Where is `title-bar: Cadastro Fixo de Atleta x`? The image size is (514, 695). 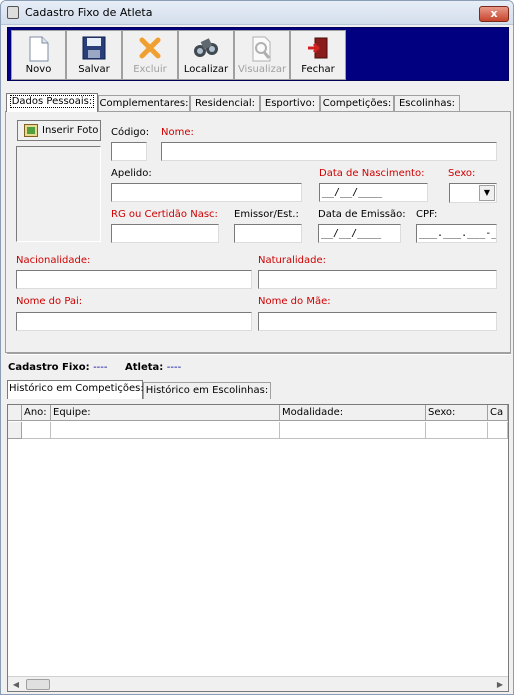
title-bar: Cadastro Fixo de Atleta x is located at coordinates (257, 13).